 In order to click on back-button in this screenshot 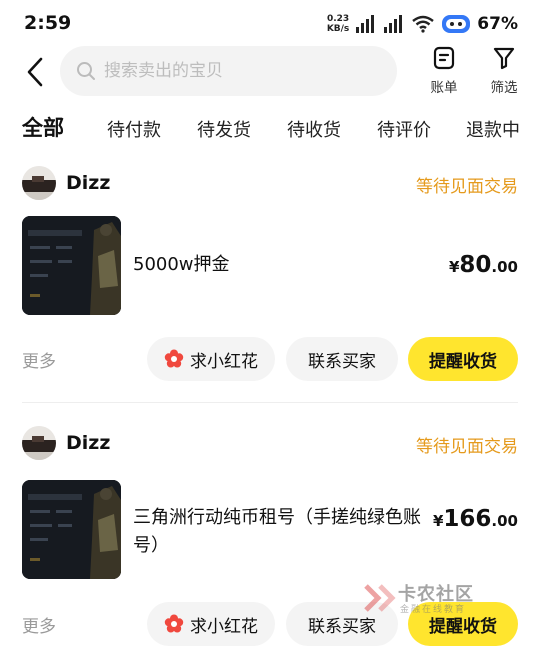, I will do `click(35, 72)`.